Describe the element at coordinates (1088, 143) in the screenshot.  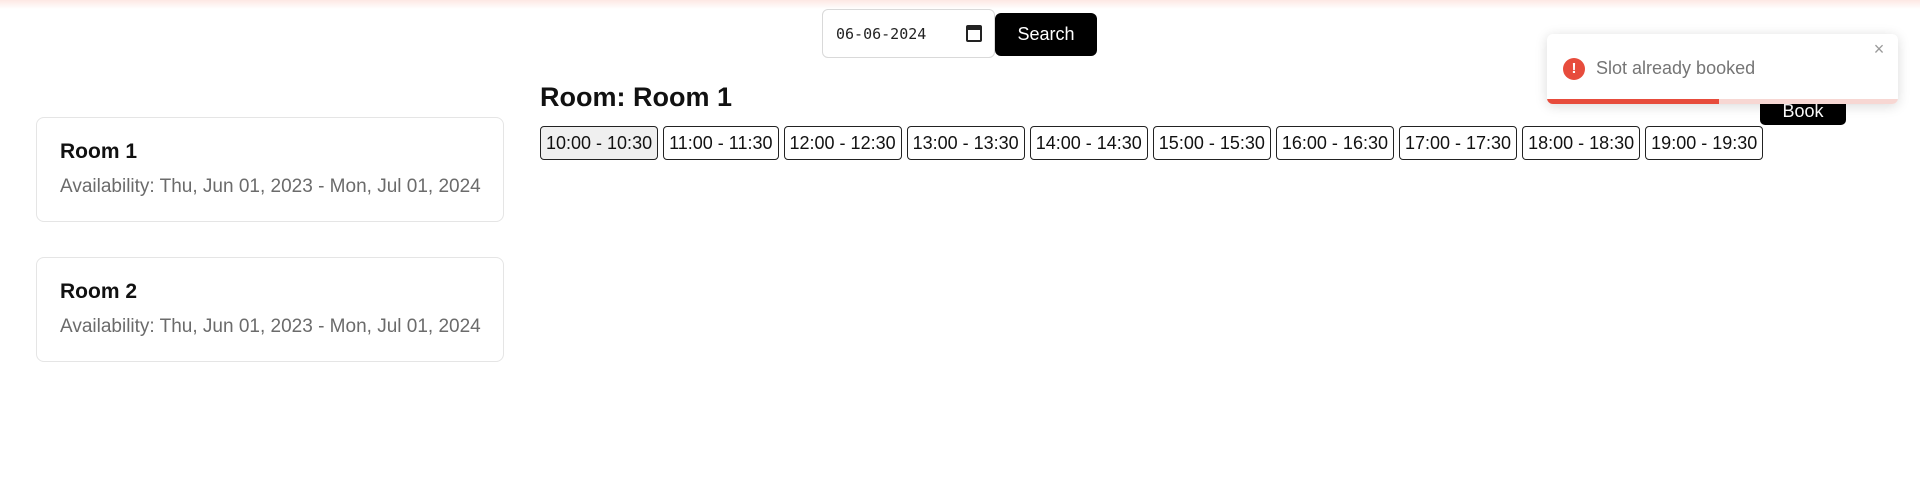
I see `time-slot: 14:00 - 14:30` at that location.